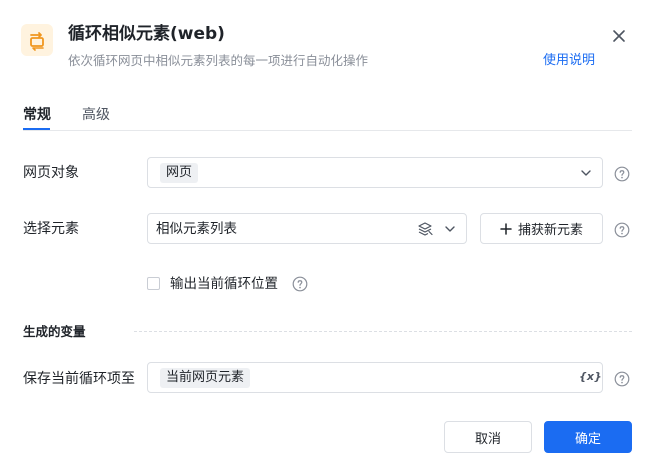 The height and width of the screenshot is (474, 654). Describe the element at coordinates (153, 283) in the screenshot. I see `output-position-checkbox` at that location.